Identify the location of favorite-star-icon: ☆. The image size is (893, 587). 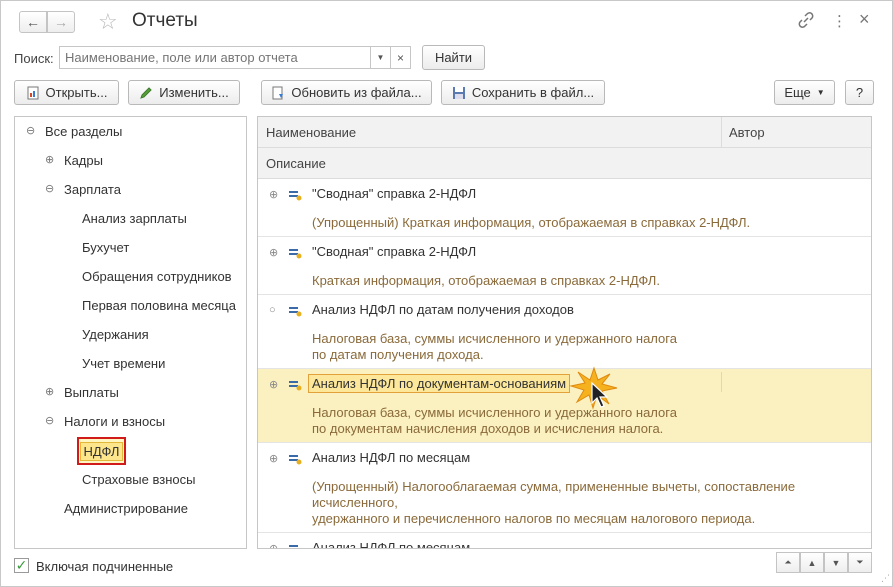
(108, 22).